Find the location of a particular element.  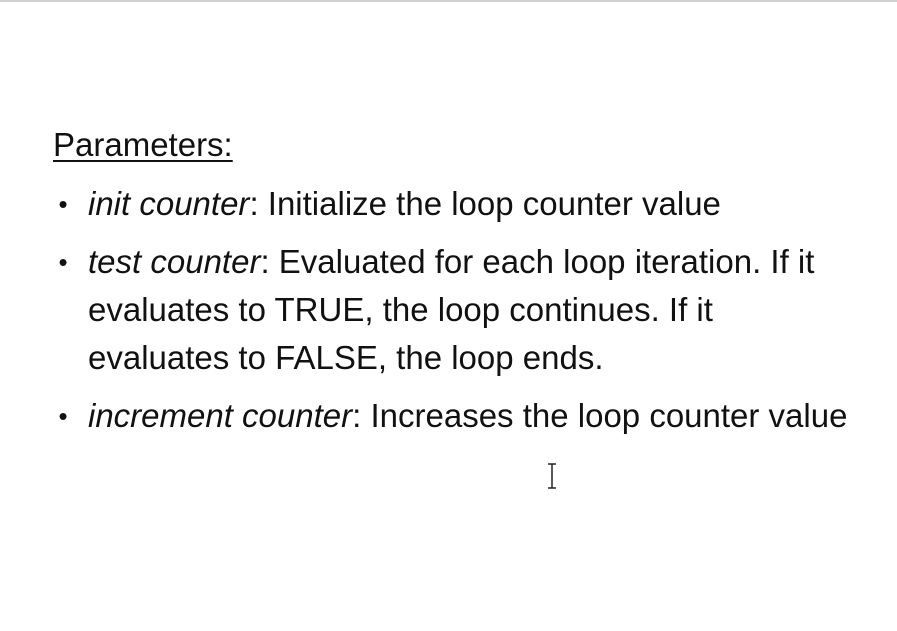

parameter-description: Increases the loop counter value is located at coordinates (604, 415).